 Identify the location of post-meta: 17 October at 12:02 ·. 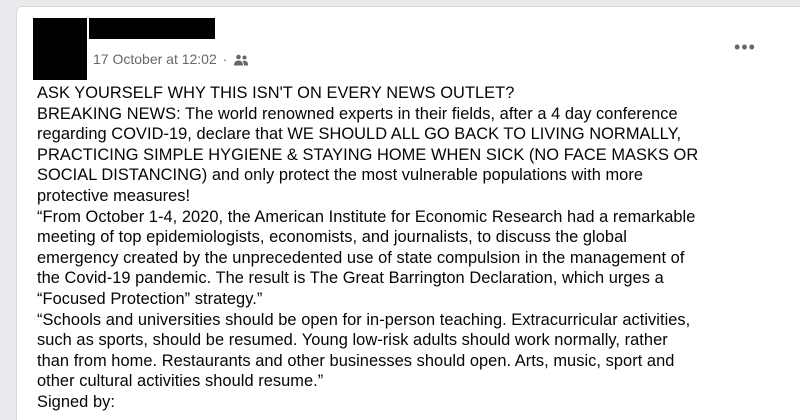
(171, 59).